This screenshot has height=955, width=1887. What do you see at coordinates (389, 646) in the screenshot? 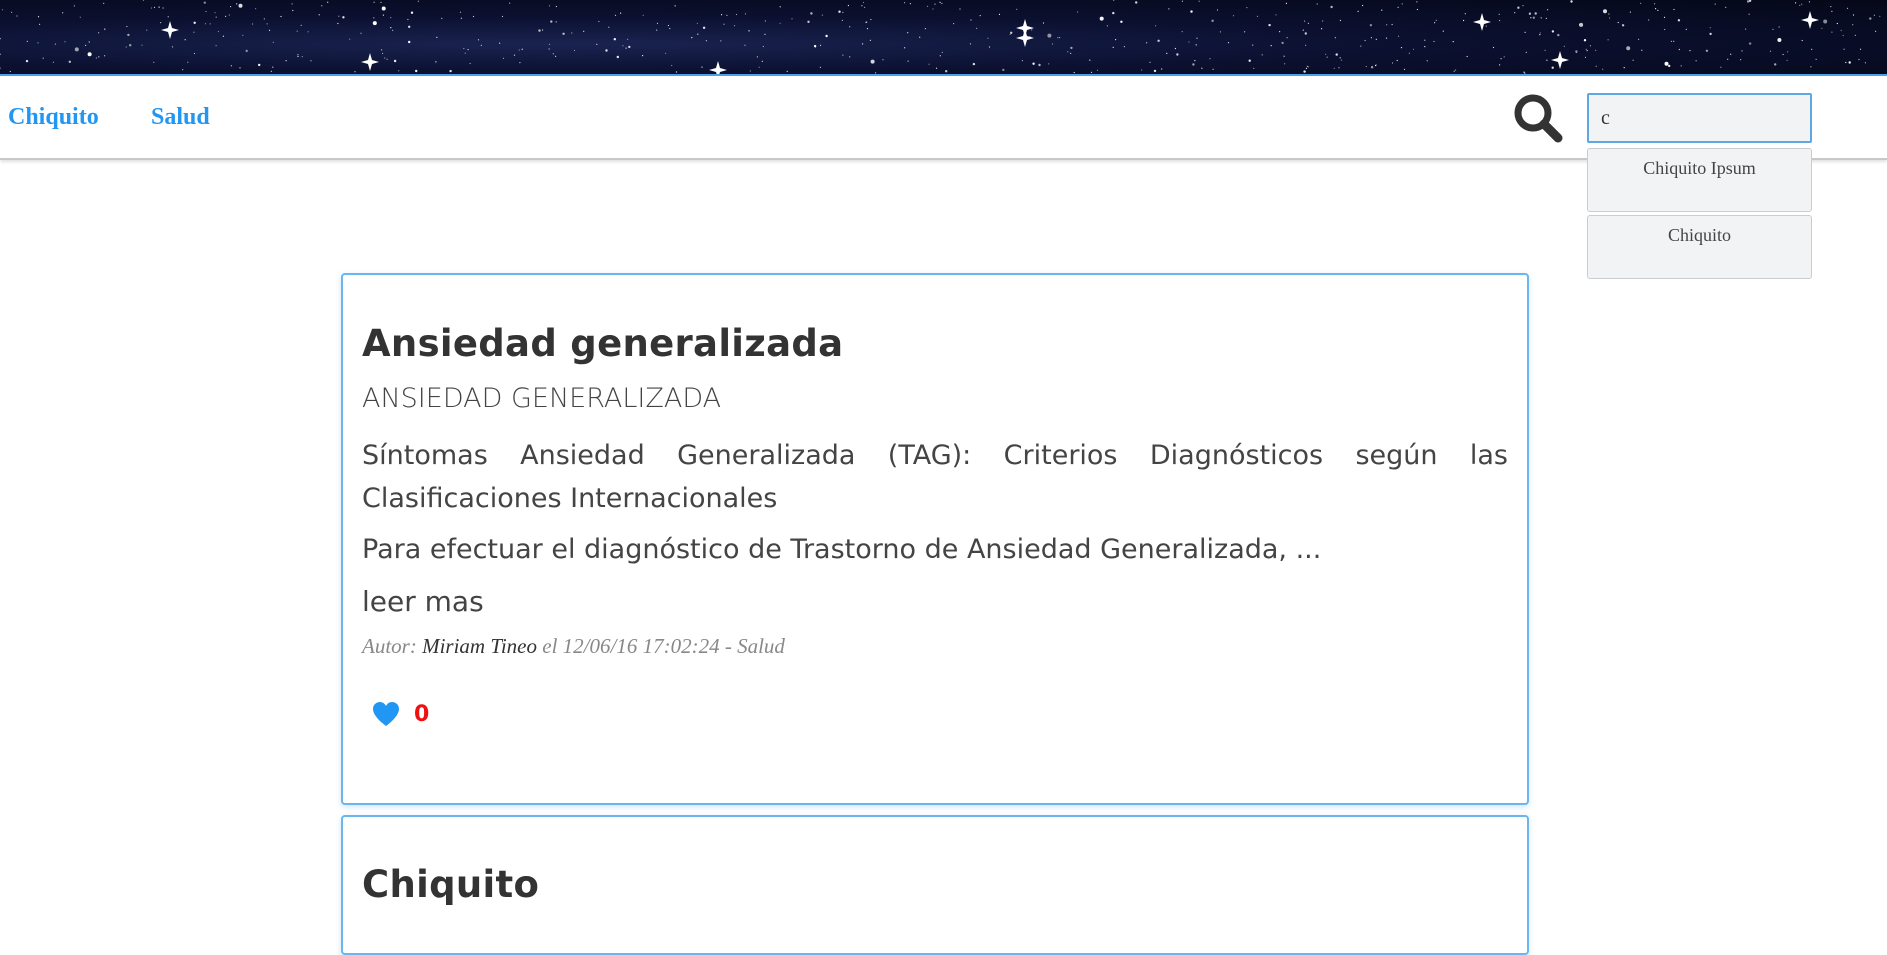
I see `meta-prefix: Autor:` at bounding box center [389, 646].